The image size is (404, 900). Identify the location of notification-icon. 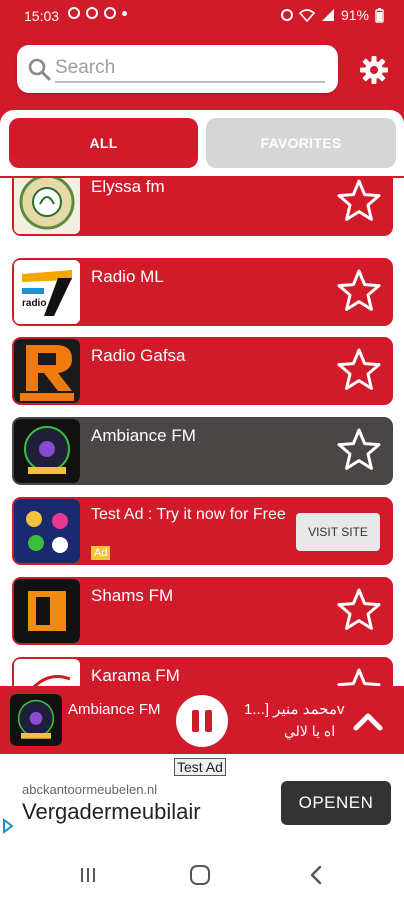
(74, 13).